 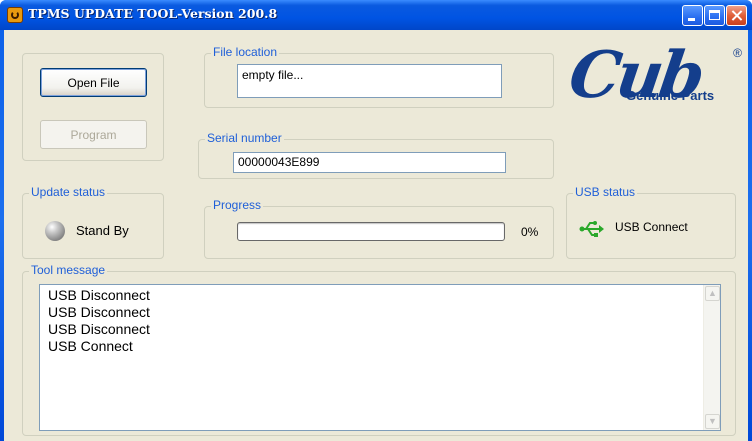 I want to click on update-status-value: Stand By, so click(x=102, y=230).